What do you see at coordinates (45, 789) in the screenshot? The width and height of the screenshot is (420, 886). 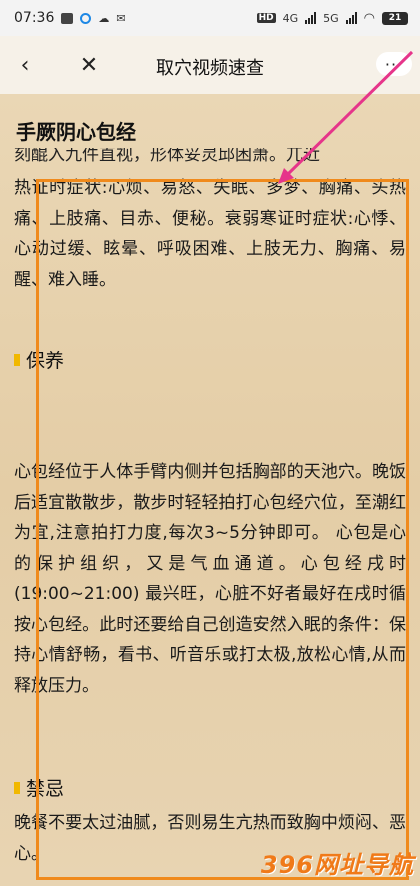 I see `section-title-taboo-label: 禁忌` at bounding box center [45, 789].